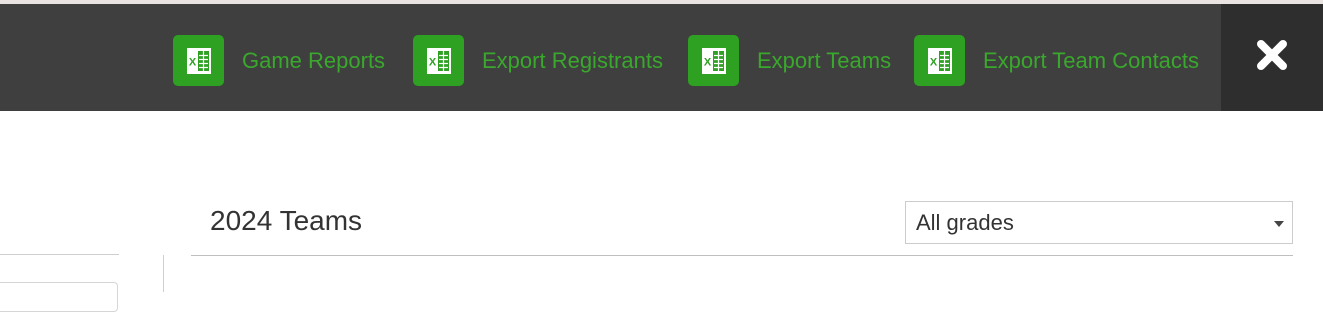 The width and height of the screenshot is (1323, 312). Describe the element at coordinates (1099, 222) in the screenshot. I see `grade-filter-select: All grades` at that location.